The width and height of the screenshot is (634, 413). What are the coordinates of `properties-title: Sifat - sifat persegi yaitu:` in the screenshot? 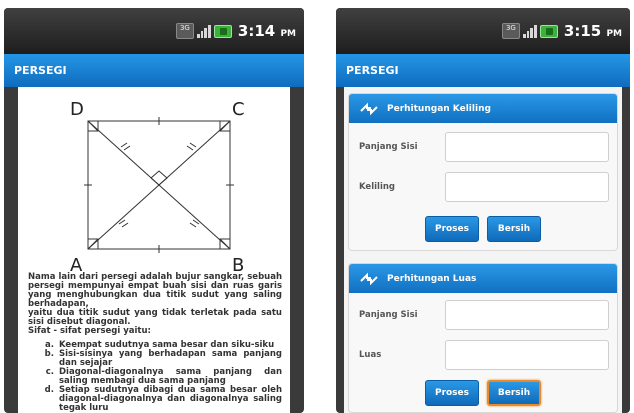 It's located at (89, 331).